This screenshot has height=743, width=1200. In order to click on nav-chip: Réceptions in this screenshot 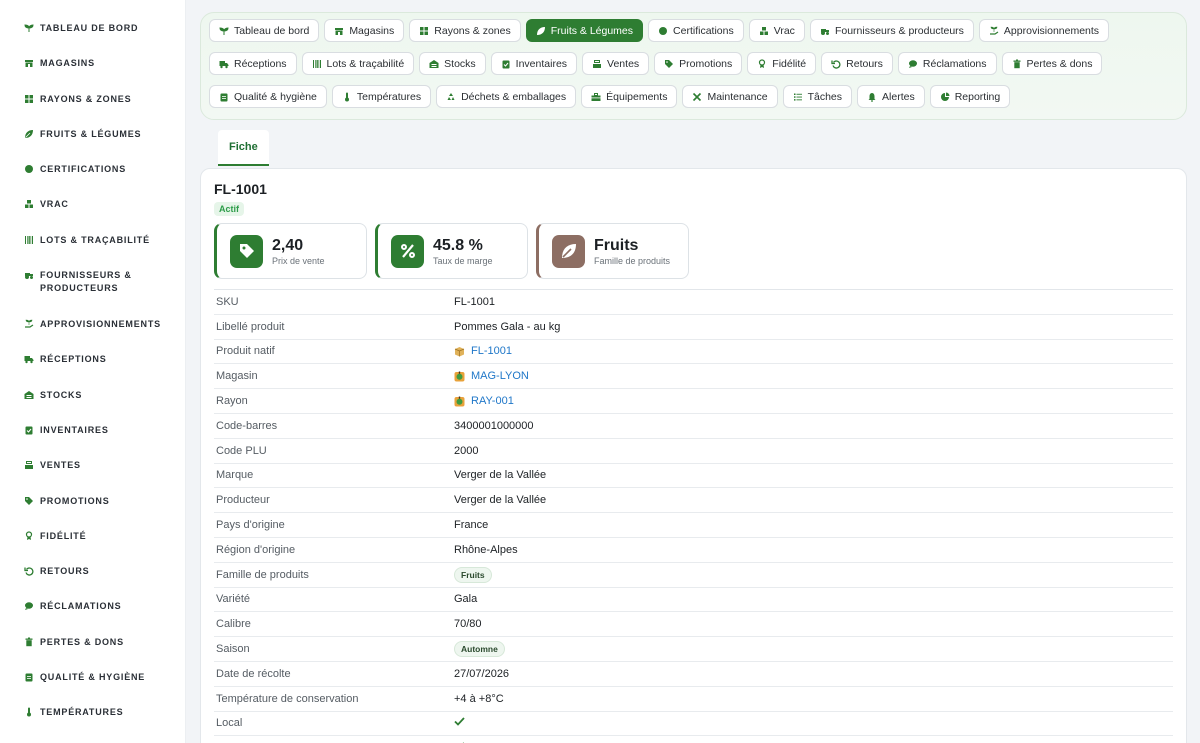, I will do `click(253, 63)`.